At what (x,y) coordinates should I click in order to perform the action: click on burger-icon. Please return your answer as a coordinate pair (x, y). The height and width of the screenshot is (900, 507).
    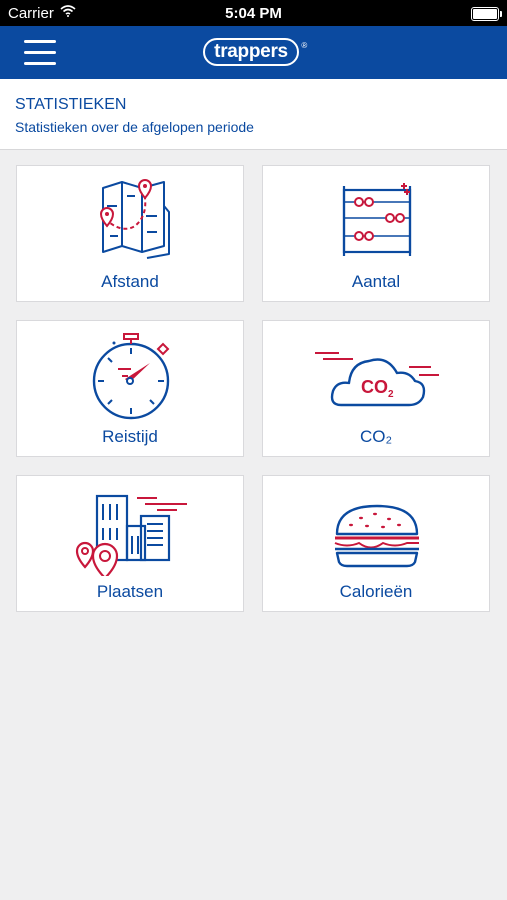
    Looking at the image, I should click on (376, 536).